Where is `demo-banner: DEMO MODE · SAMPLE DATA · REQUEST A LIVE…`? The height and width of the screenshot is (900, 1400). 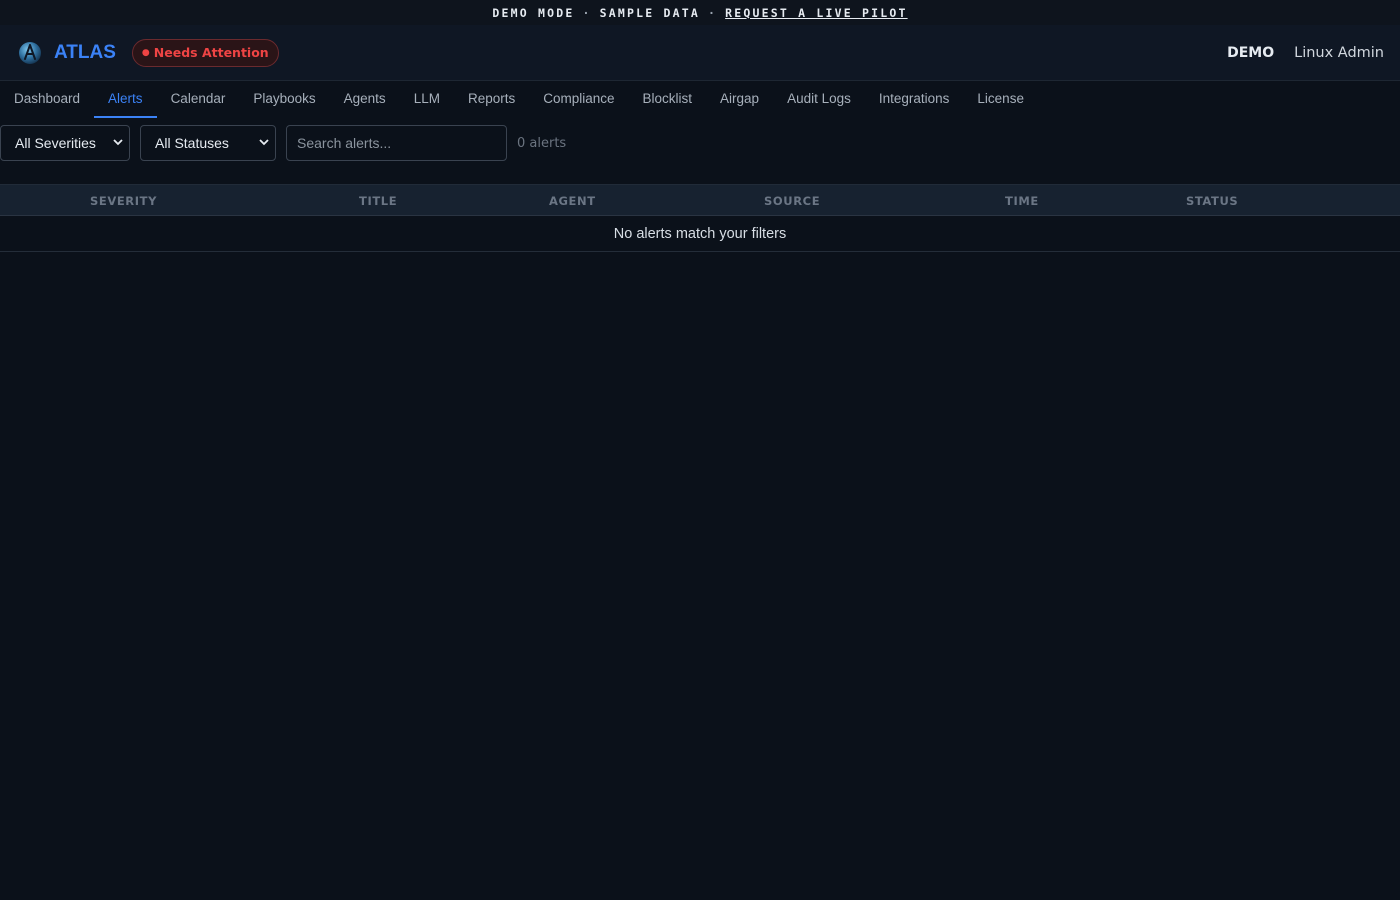
demo-banner: DEMO MODE · SAMPLE DATA · REQUEST A LIVE… is located at coordinates (700, 12).